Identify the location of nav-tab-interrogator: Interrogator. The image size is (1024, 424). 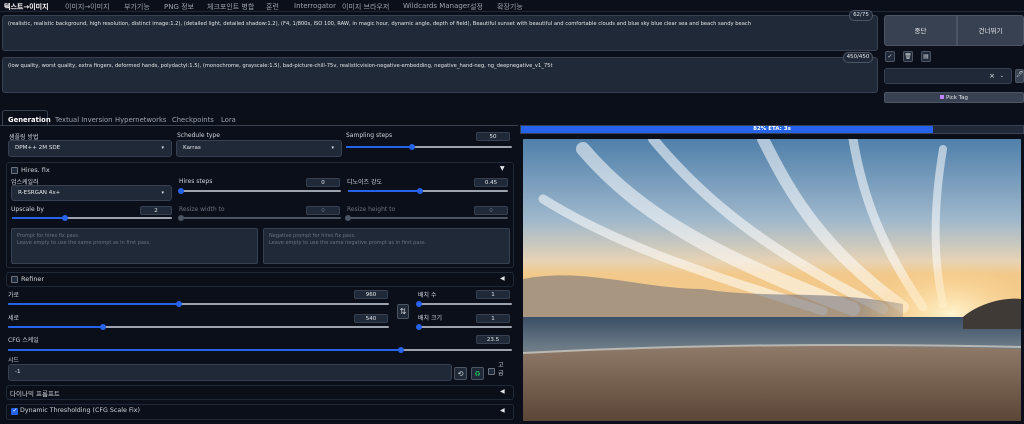
(315, 6).